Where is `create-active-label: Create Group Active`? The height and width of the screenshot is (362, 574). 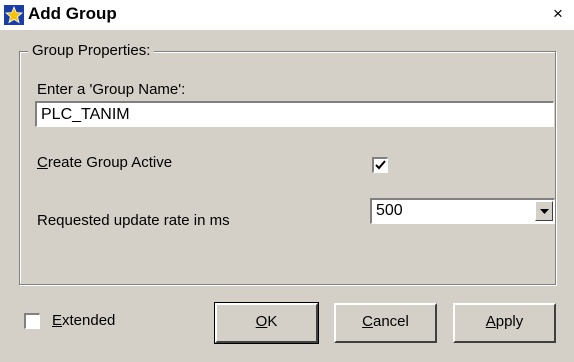 create-active-label: Create Group Active is located at coordinates (105, 162).